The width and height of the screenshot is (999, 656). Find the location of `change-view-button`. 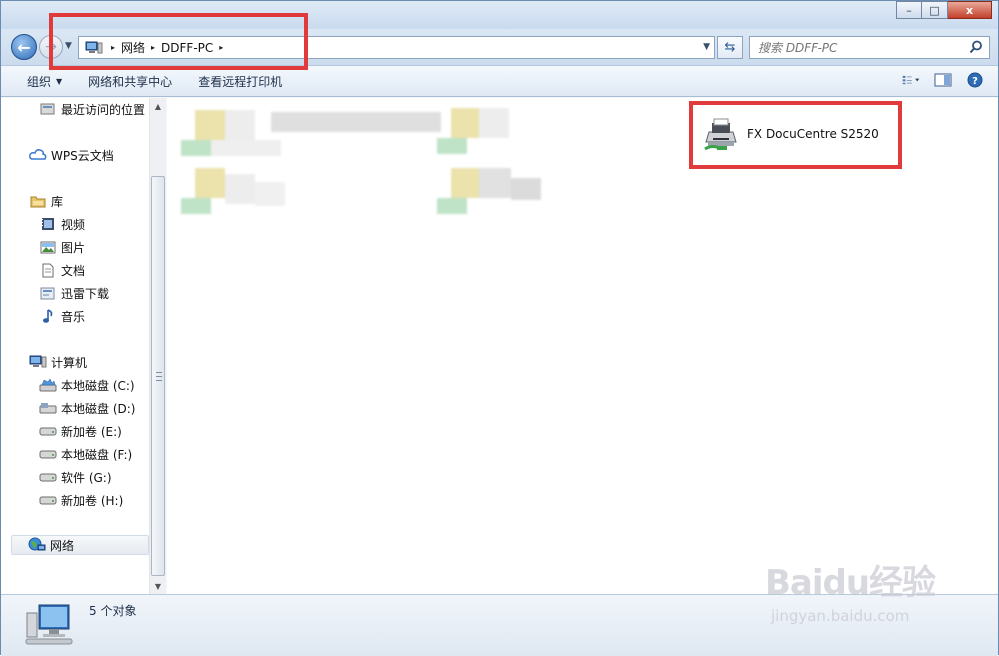

change-view-button is located at coordinates (911, 80).